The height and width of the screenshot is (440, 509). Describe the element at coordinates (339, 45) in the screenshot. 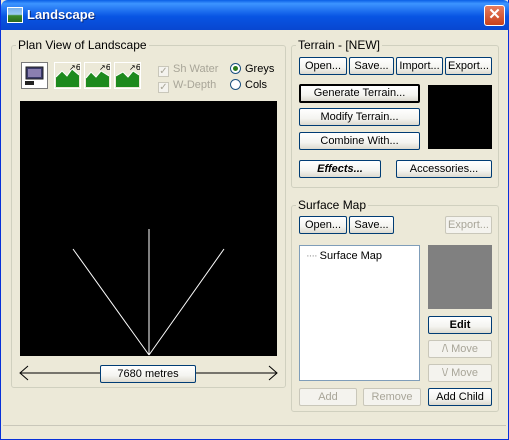

I see `terrain-legend: Terrain - [NEW]` at that location.